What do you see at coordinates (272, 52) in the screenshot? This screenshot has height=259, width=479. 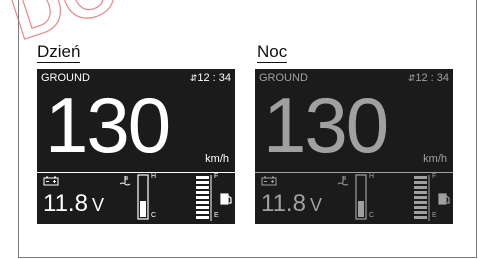 I see `caption-night: Noc` at bounding box center [272, 52].